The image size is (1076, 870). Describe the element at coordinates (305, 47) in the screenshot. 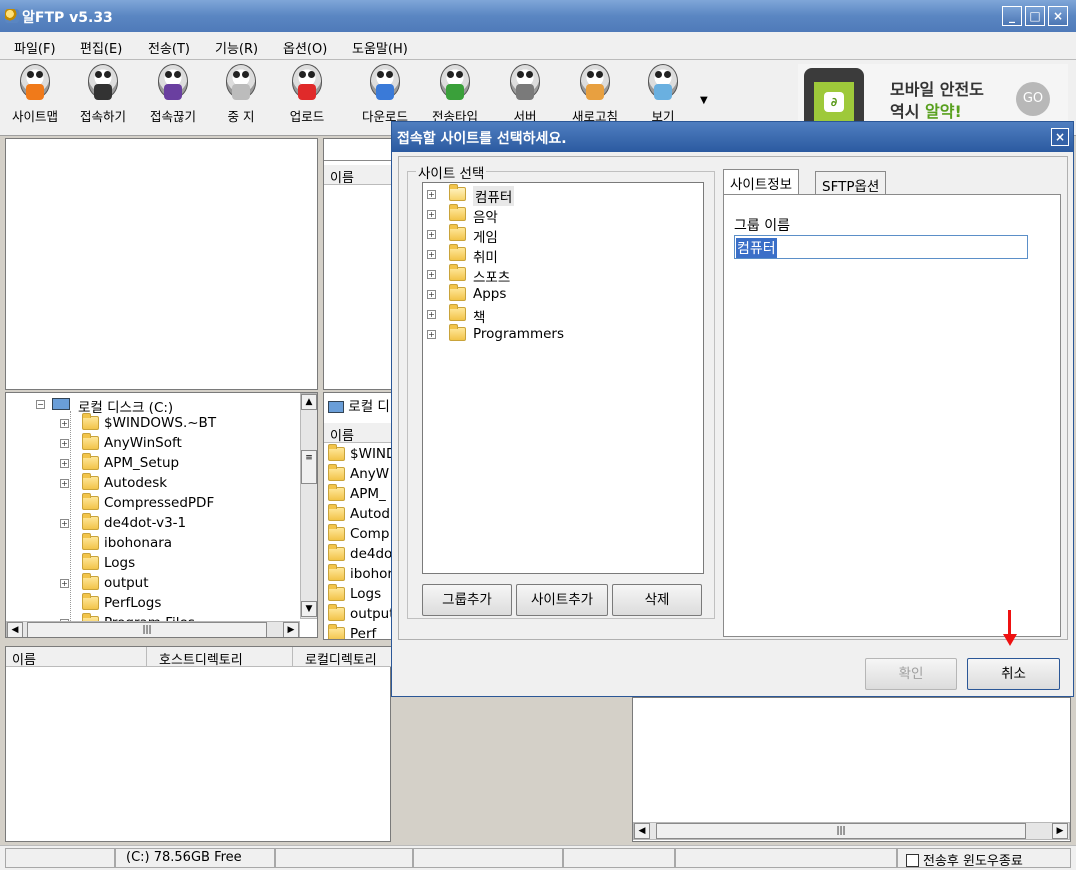

I see `menu-options: 옵션(O)` at that location.